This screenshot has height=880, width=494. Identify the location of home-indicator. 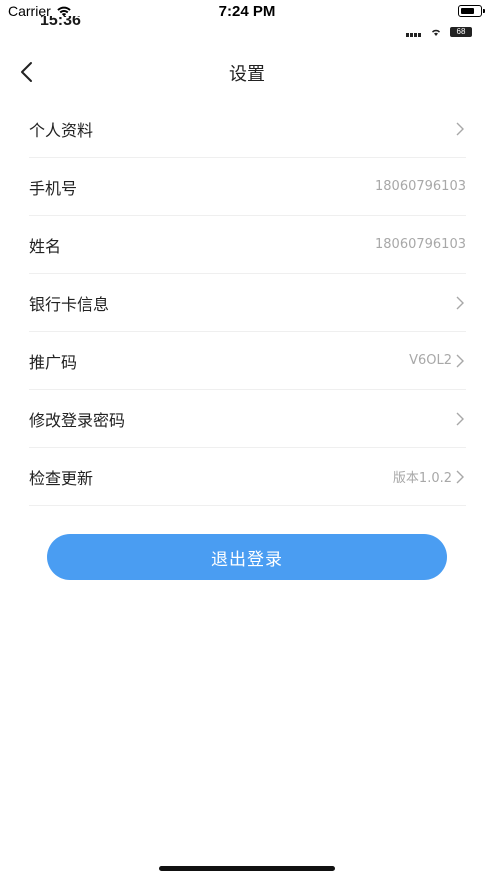
(247, 868).